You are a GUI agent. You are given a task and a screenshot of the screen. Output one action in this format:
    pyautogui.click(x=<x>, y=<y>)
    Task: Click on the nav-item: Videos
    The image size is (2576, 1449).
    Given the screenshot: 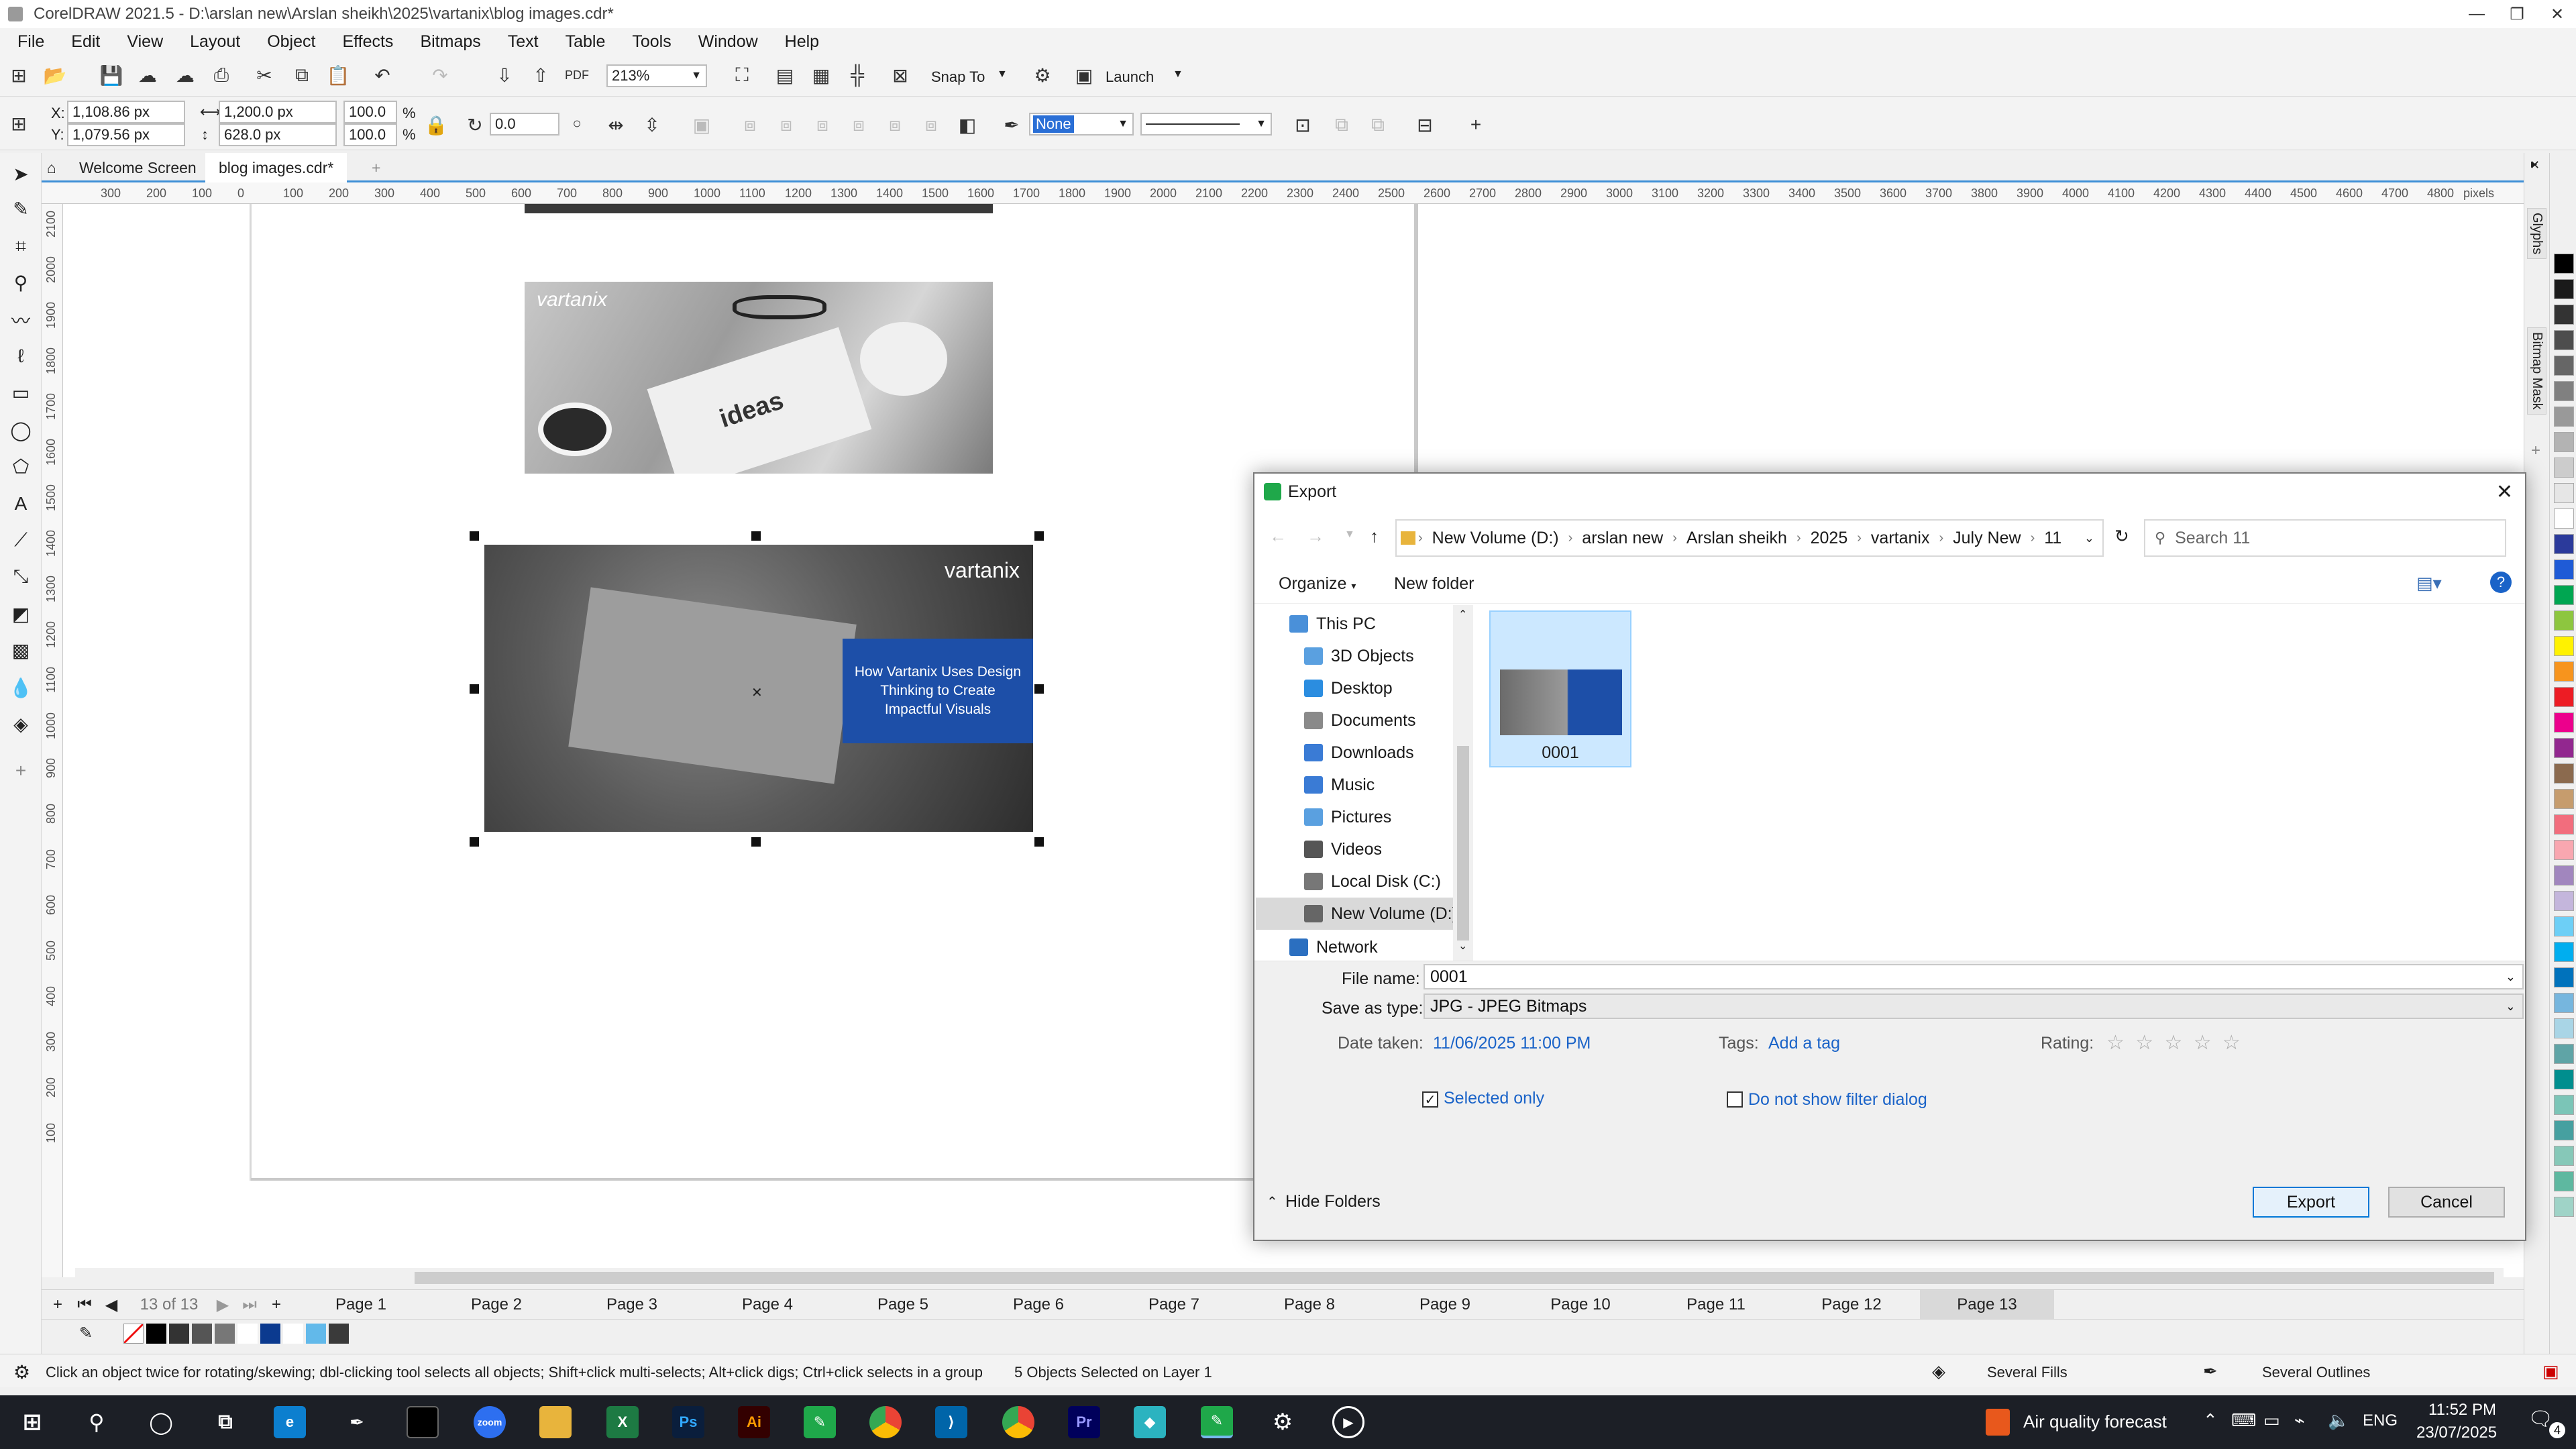 What is the action you would take?
    pyautogui.click(x=1364, y=849)
    